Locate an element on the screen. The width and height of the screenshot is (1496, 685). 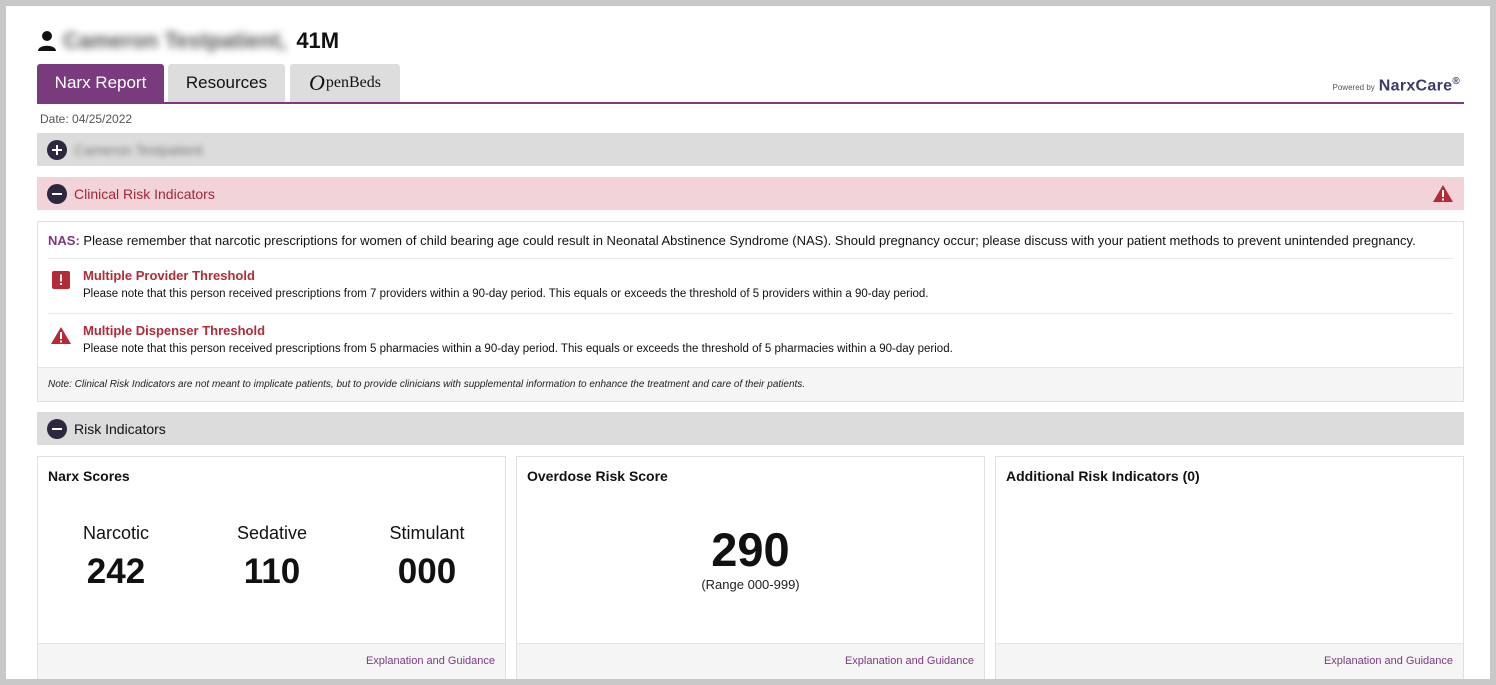
tab-resources: Resources is located at coordinates (226, 83).